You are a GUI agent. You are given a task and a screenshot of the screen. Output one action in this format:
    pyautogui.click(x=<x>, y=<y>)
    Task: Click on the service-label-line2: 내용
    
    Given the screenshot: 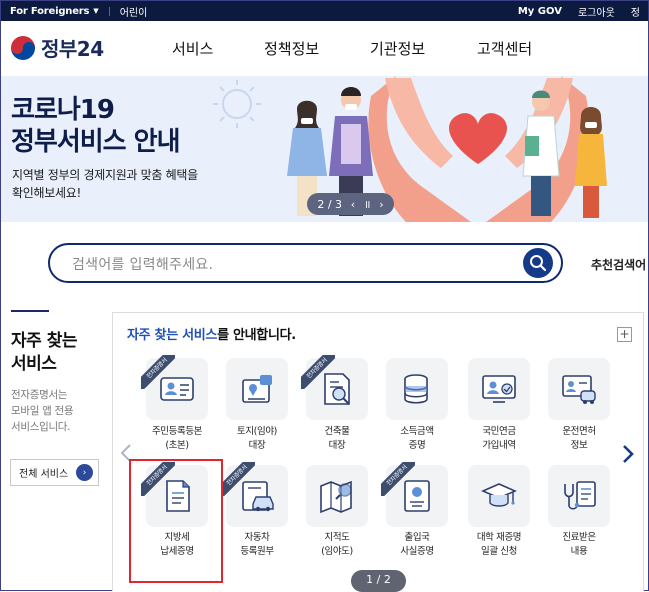 What is the action you would take?
    pyautogui.click(x=579, y=551)
    